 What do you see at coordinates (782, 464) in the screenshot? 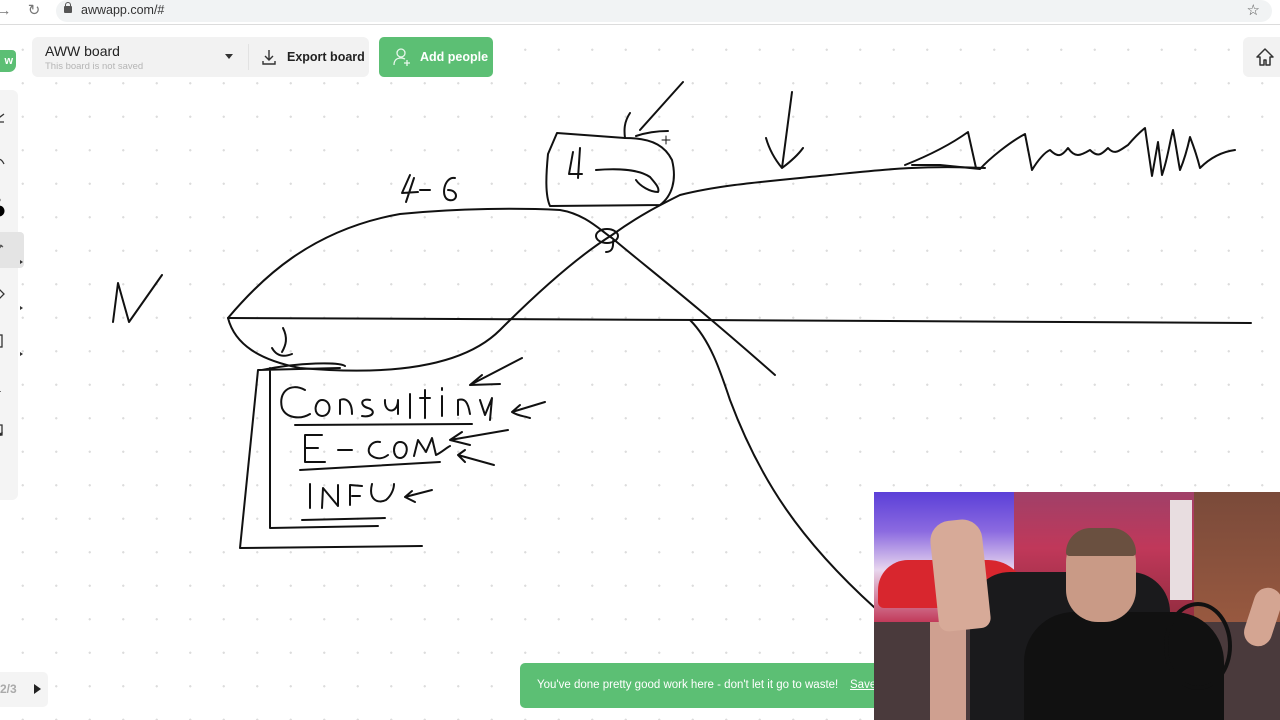
I see `stroke-descending-curve` at bounding box center [782, 464].